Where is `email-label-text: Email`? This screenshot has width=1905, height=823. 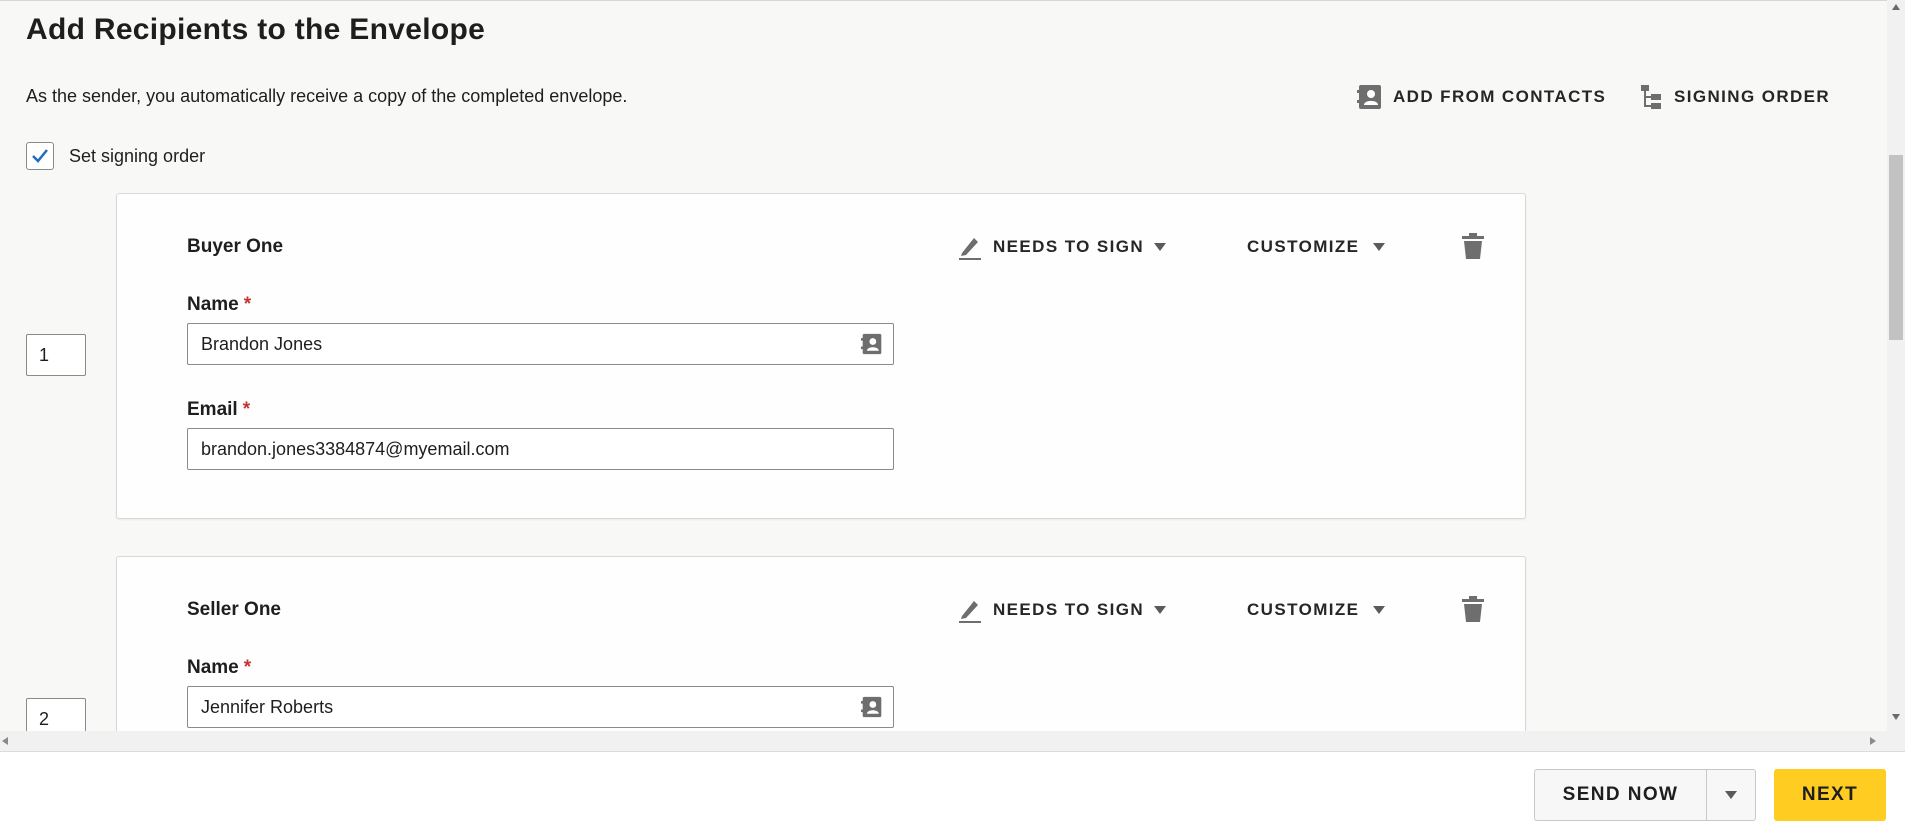 email-label-text: Email is located at coordinates (212, 409).